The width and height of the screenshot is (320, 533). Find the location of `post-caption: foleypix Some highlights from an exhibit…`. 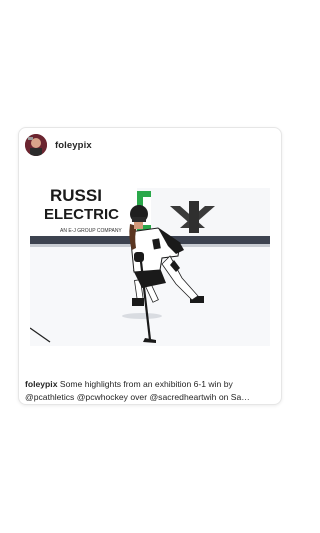

post-caption: foleypix Some highlights from an exhibit… is located at coordinates (151, 390).